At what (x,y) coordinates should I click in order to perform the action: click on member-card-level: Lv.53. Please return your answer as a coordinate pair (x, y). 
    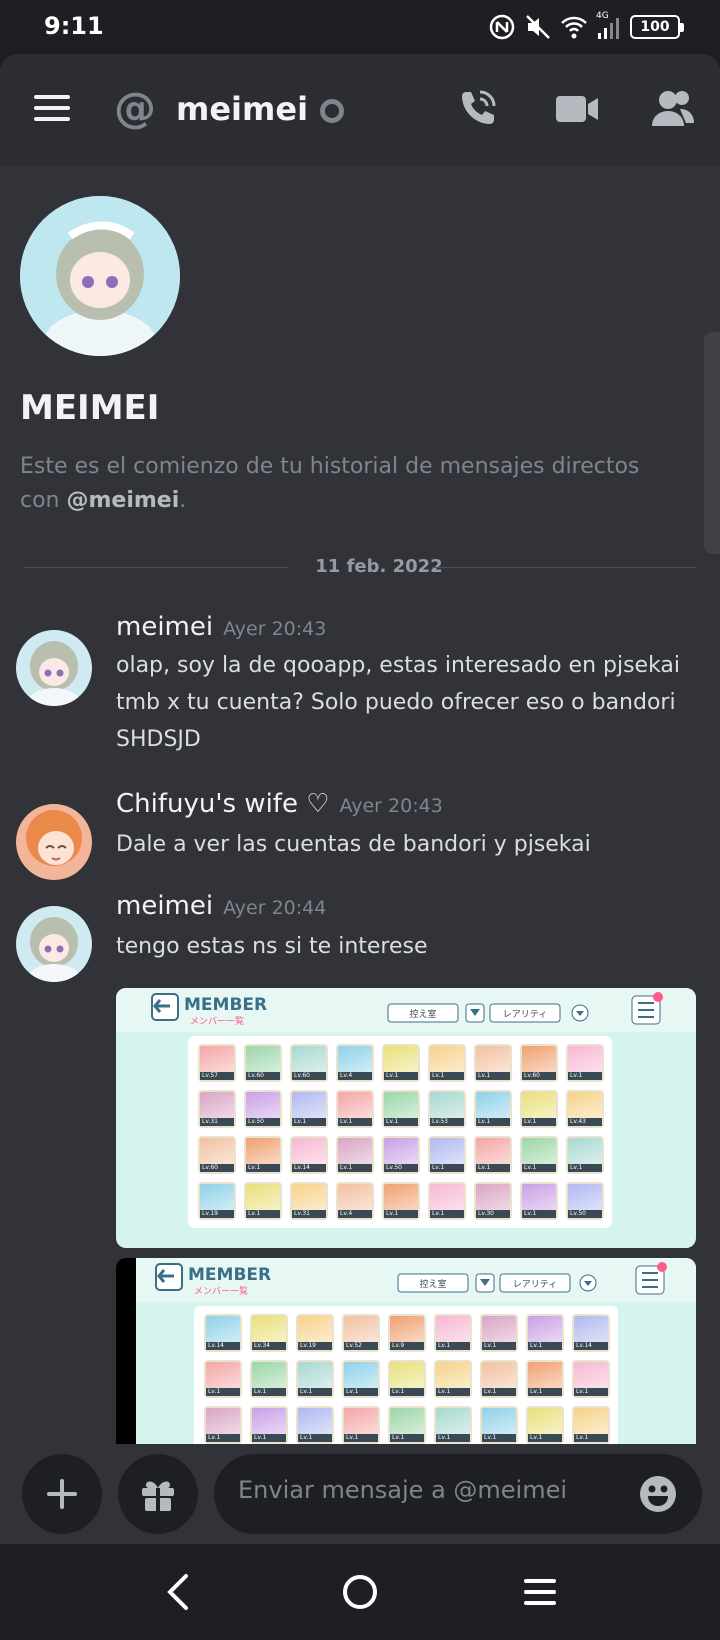
    Looking at the image, I should click on (447, 1122).